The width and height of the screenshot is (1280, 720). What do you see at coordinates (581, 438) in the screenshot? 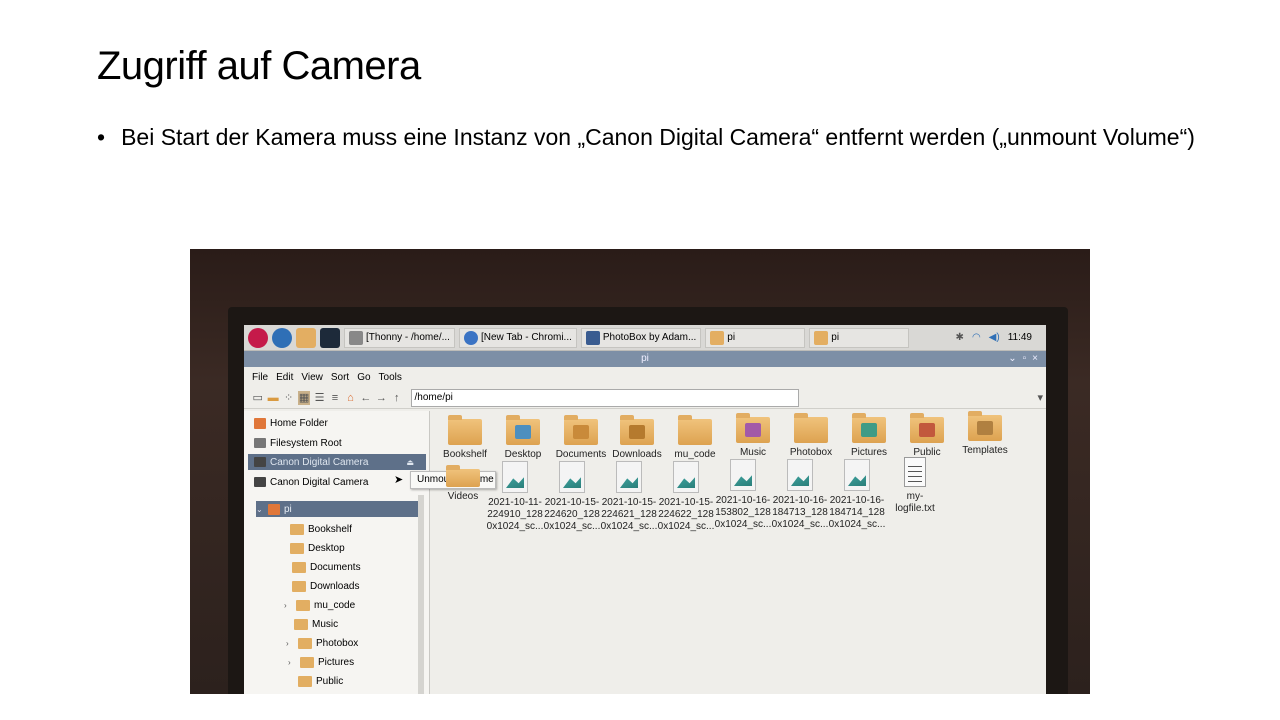
I see `folder-documents: Documents` at bounding box center [581, 438].